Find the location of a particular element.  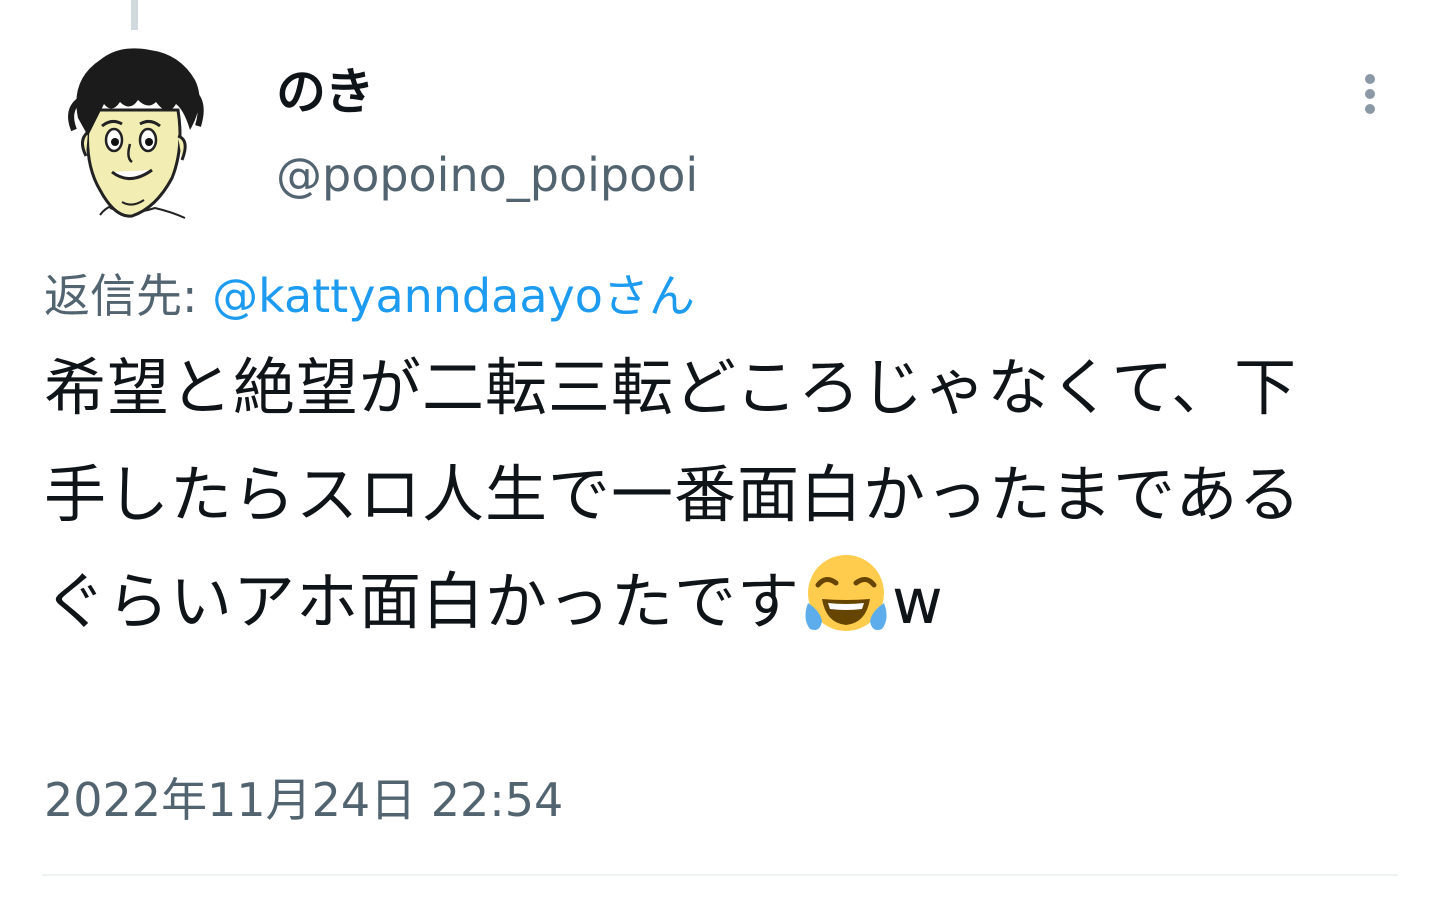

author-display-name: のき is located at coordinates (325, 92).